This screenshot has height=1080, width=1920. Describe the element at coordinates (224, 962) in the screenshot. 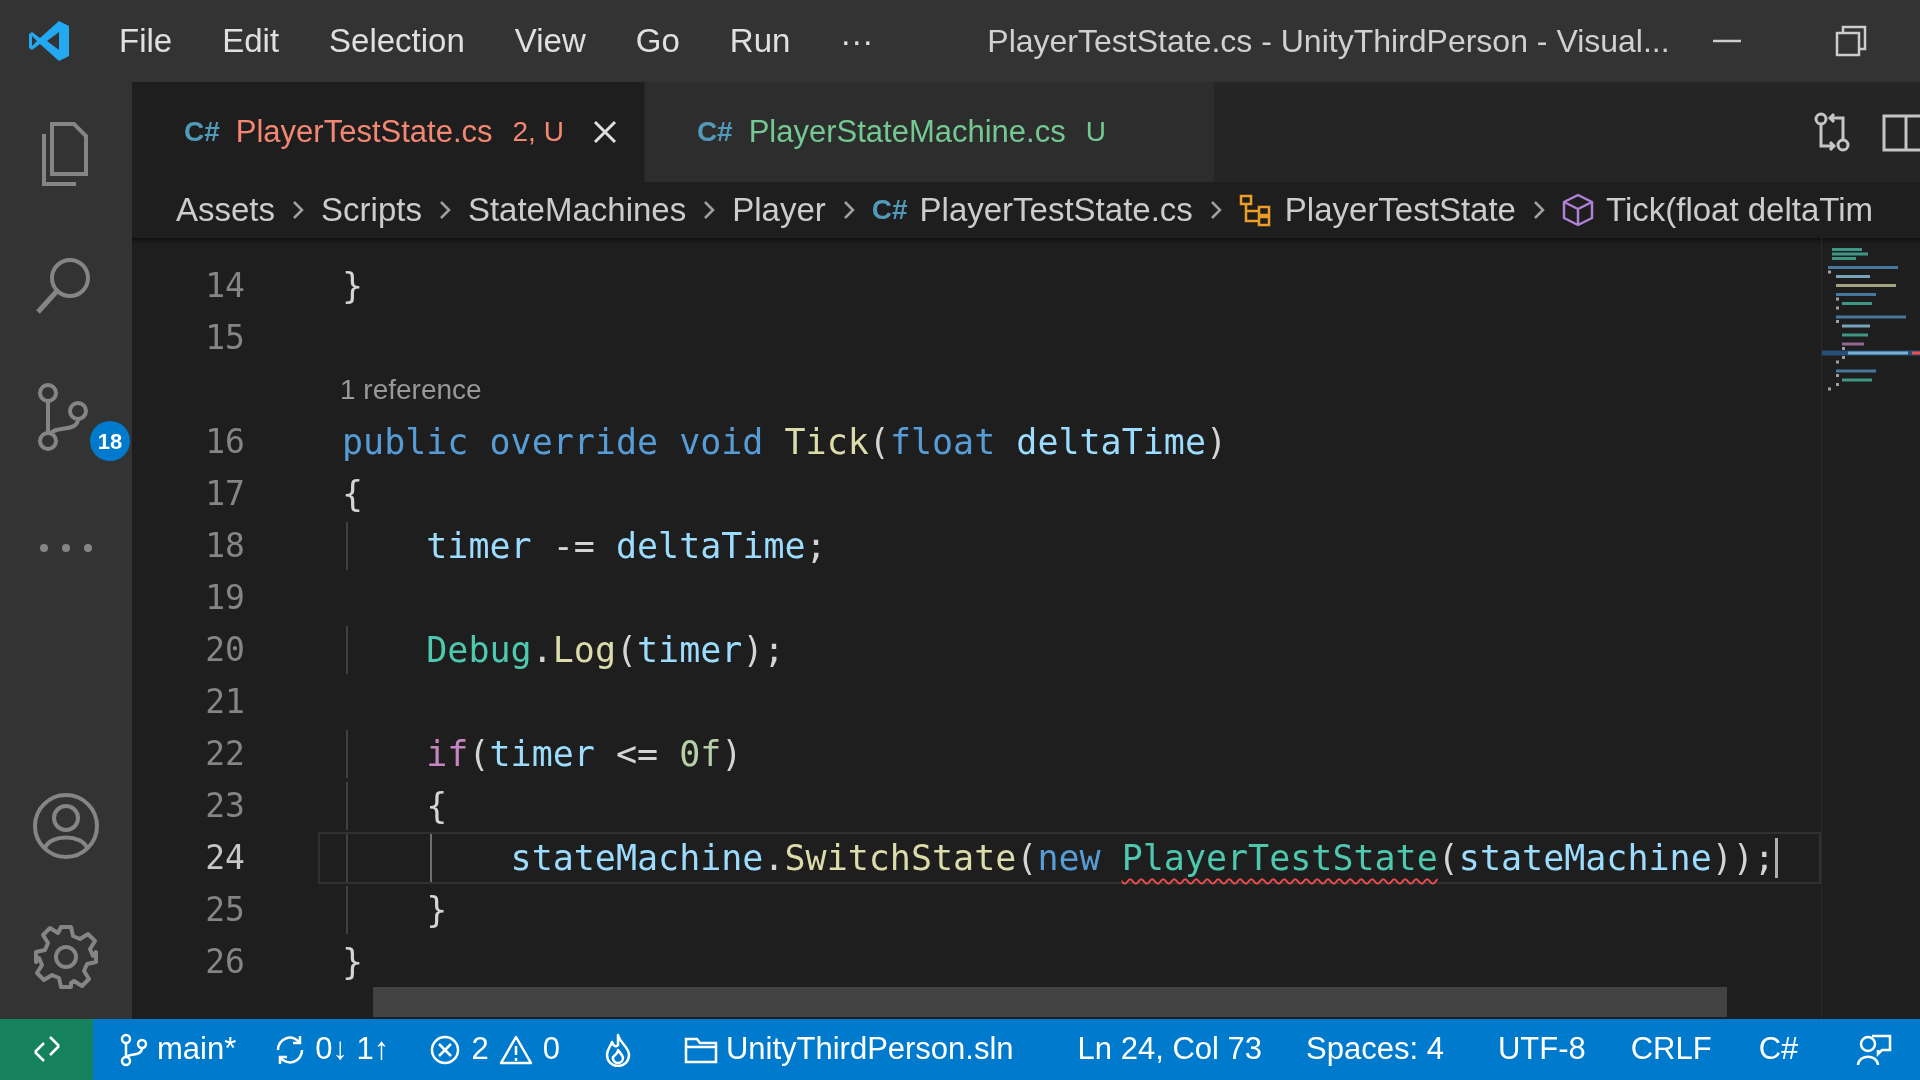

I see `line-number: 26` at that location.